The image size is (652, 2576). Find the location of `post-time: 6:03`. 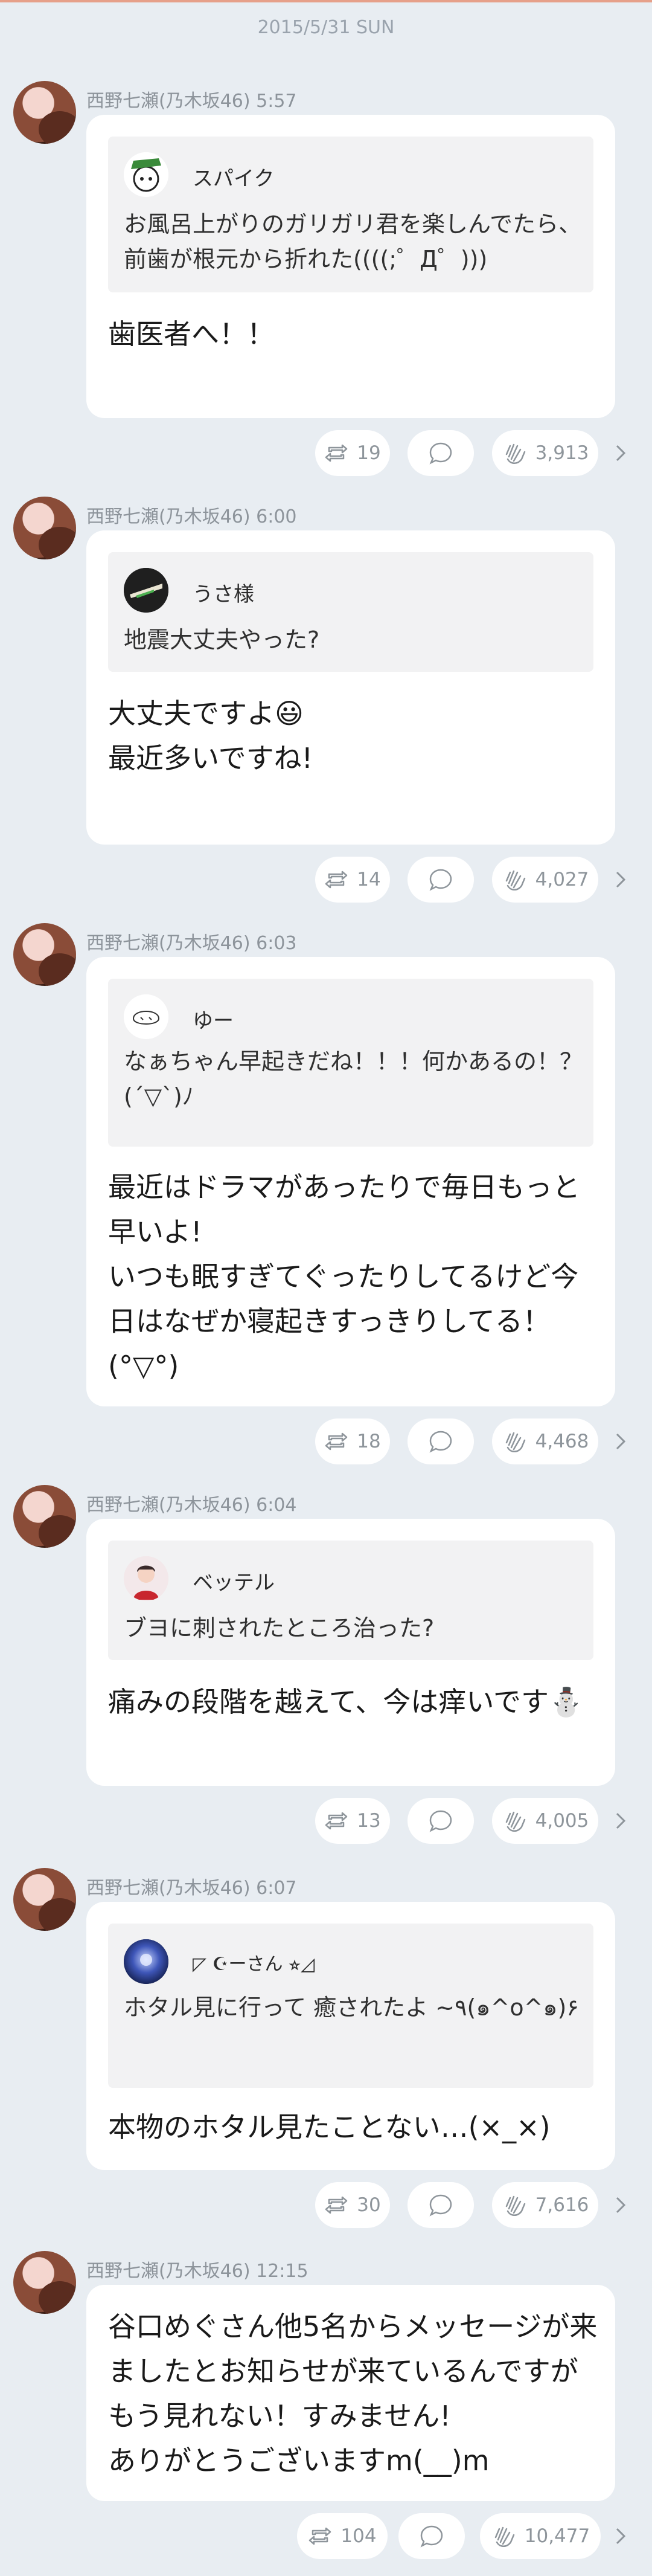

post-time: 6:03 is located at coordinates (276, 943).